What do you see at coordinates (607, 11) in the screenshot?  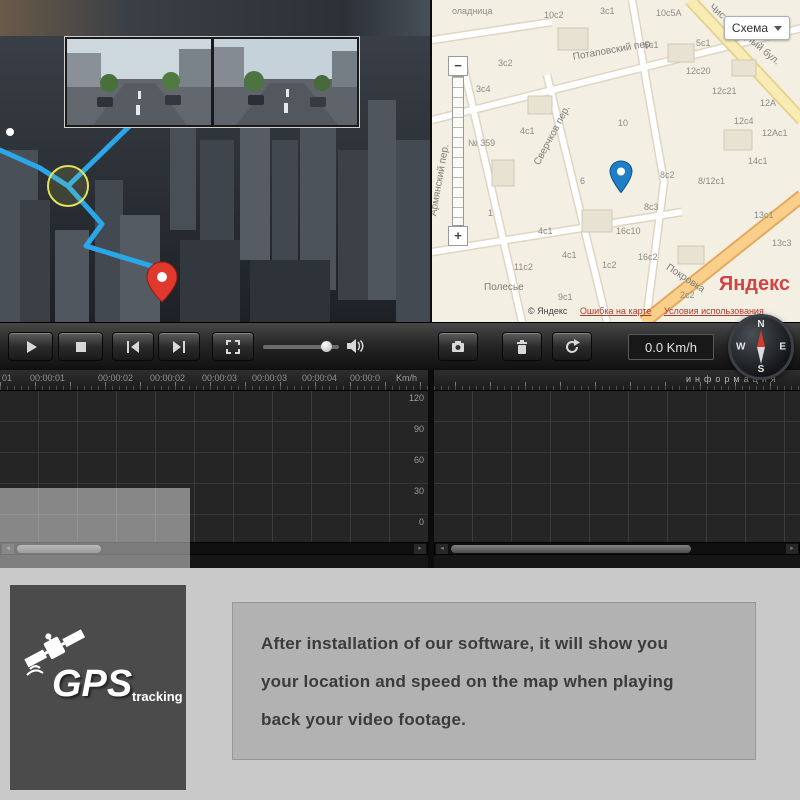 I see `map-house-label: 3с1` at bounding box center [607, 11].